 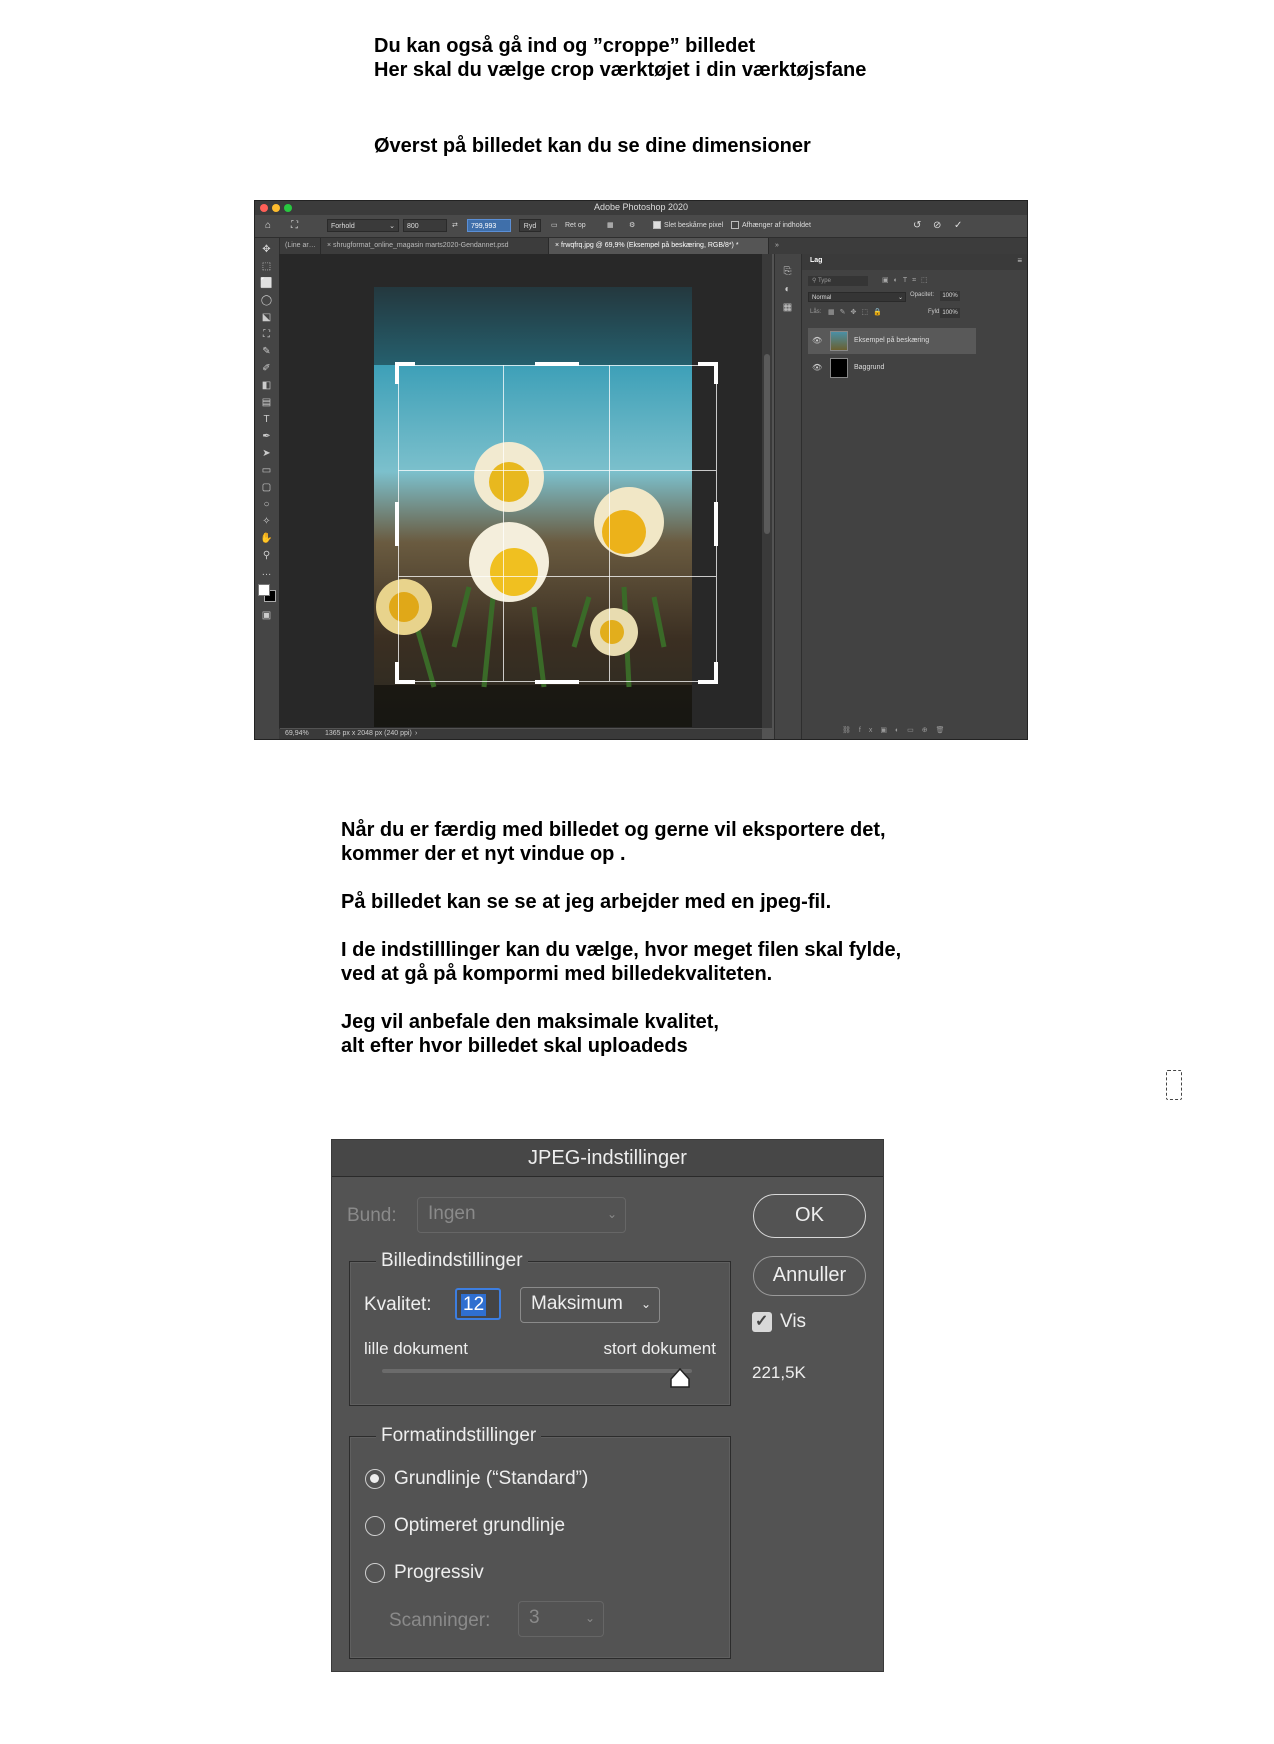 I want to click on type-tool-icon: T, so click(x=266, y=420).